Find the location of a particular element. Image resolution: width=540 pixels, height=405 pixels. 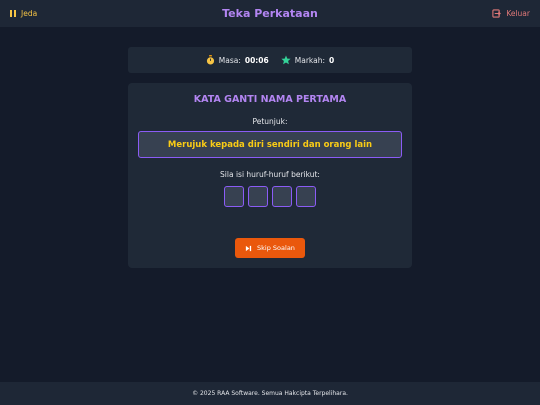

pause-button: Jeda is located at coordinates (23, 13).